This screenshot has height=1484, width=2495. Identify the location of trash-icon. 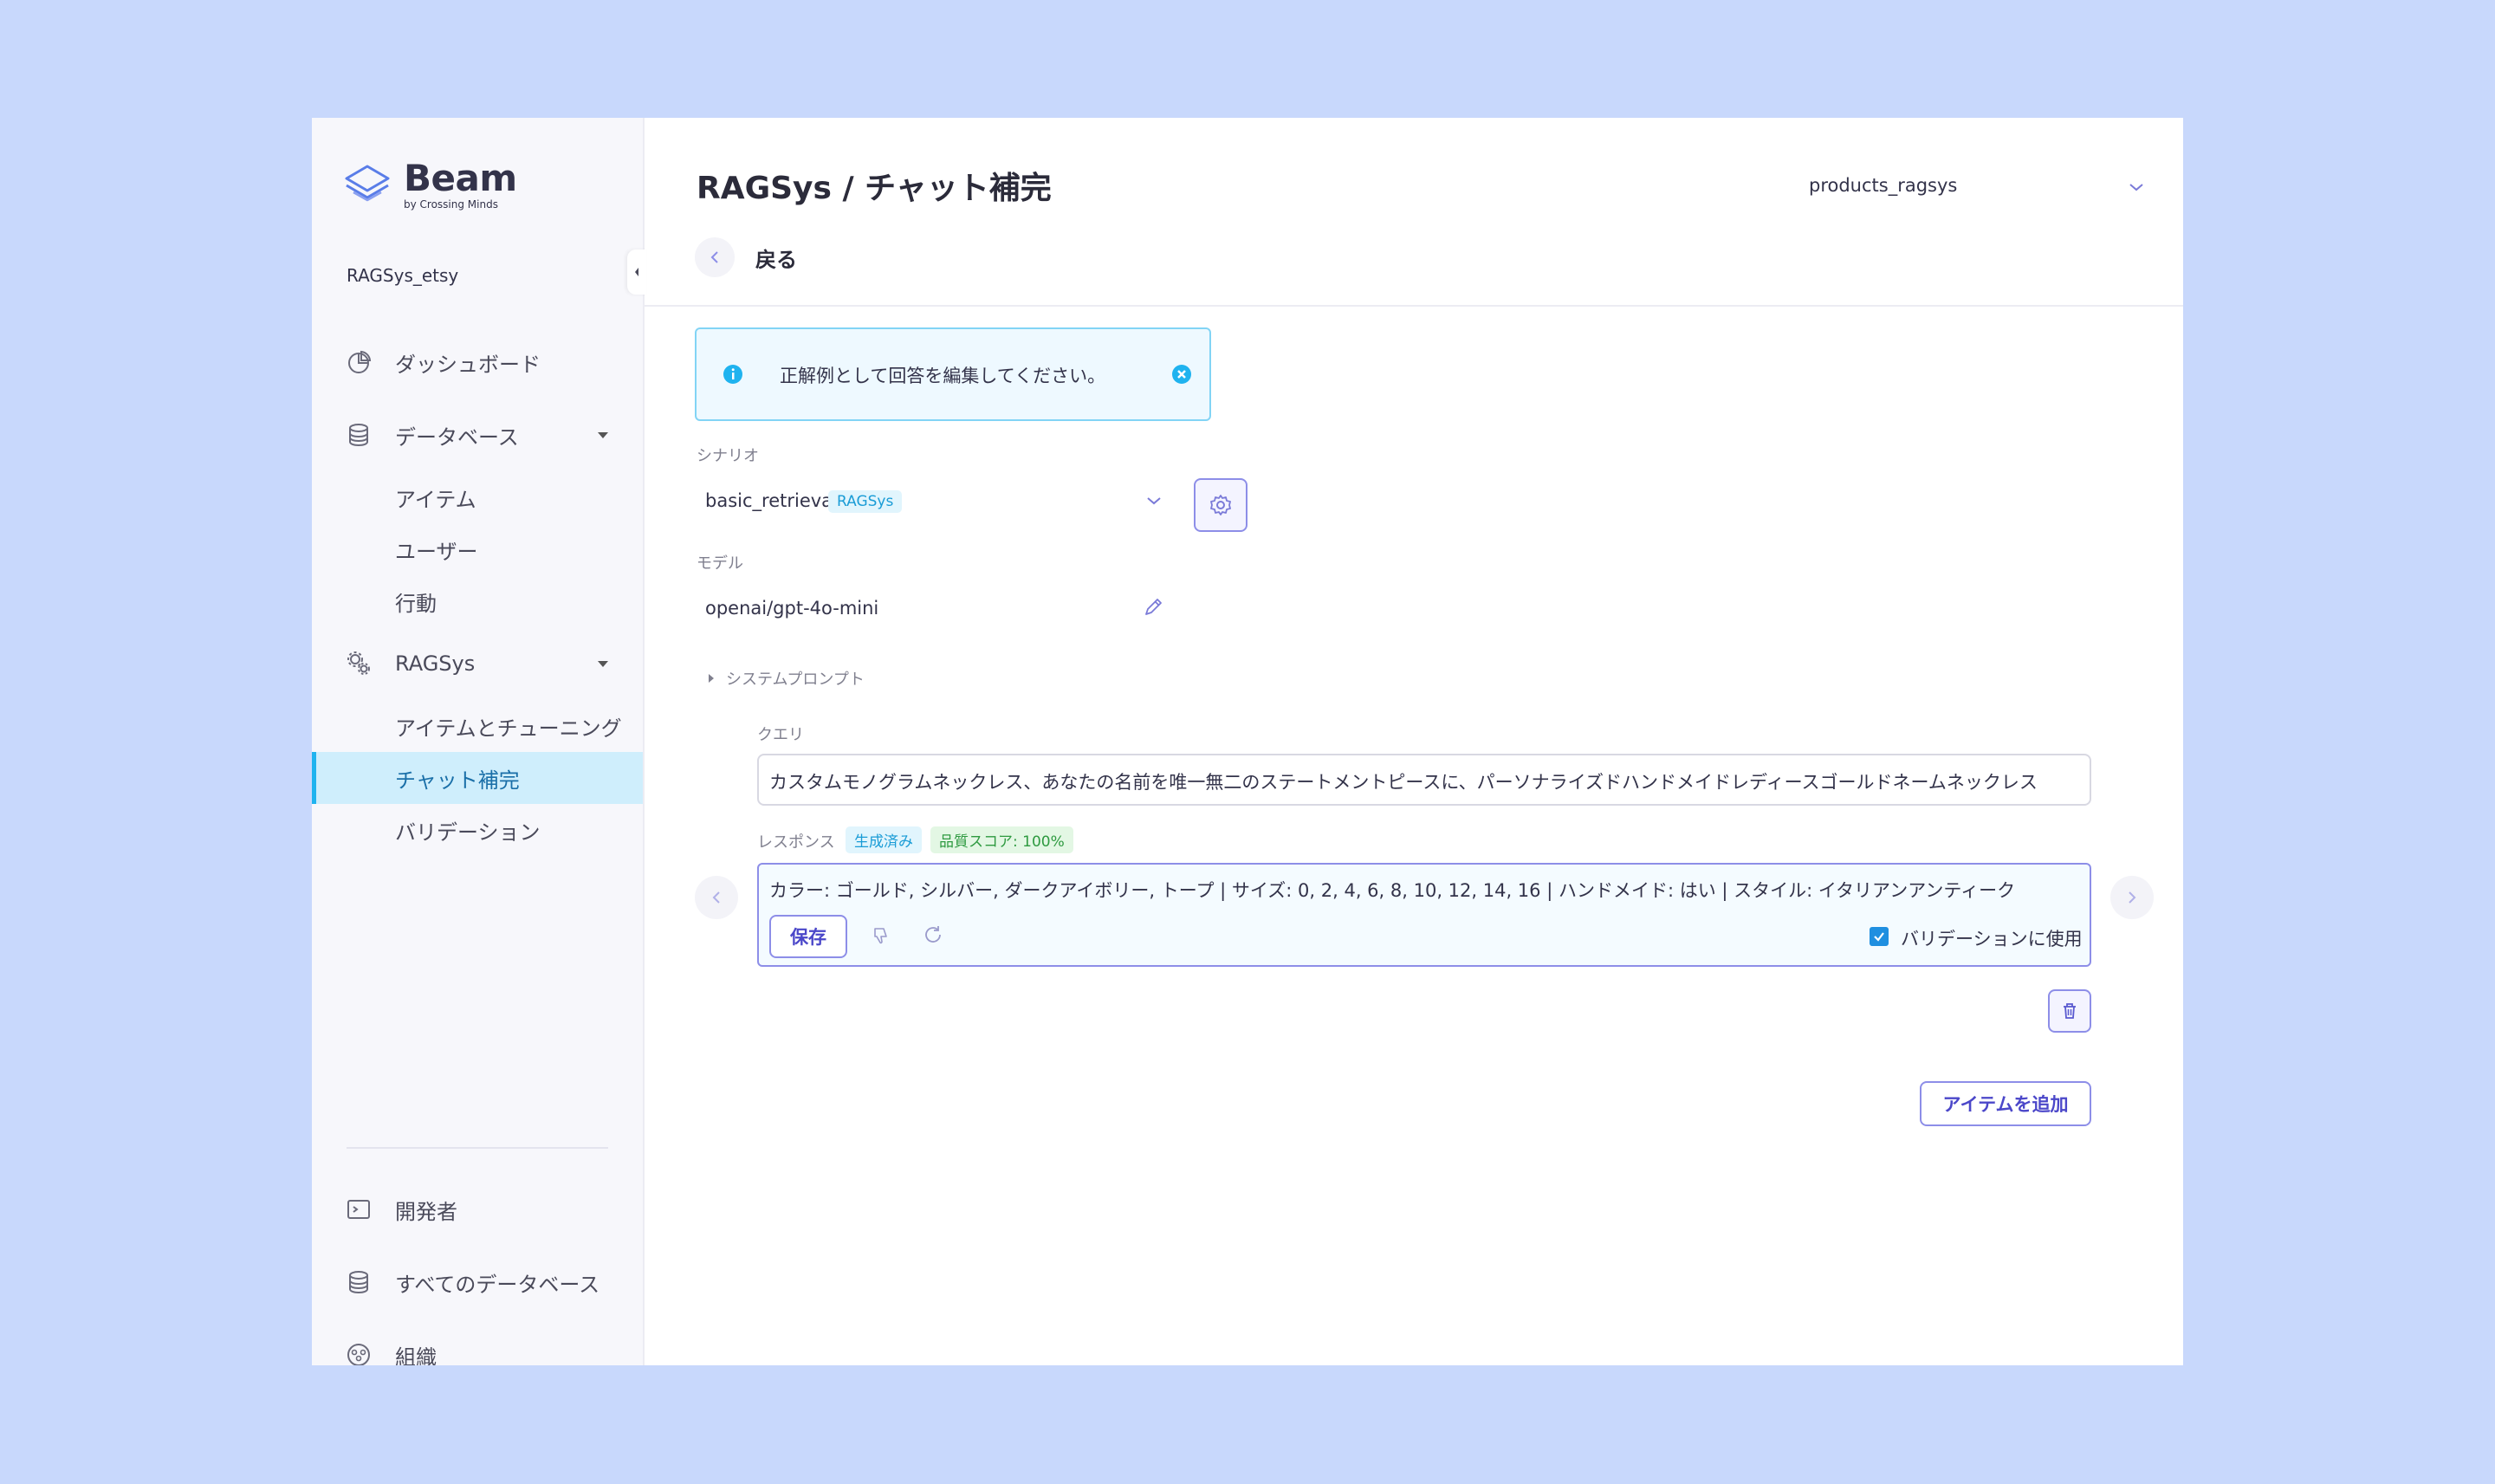
(2070, 1011).